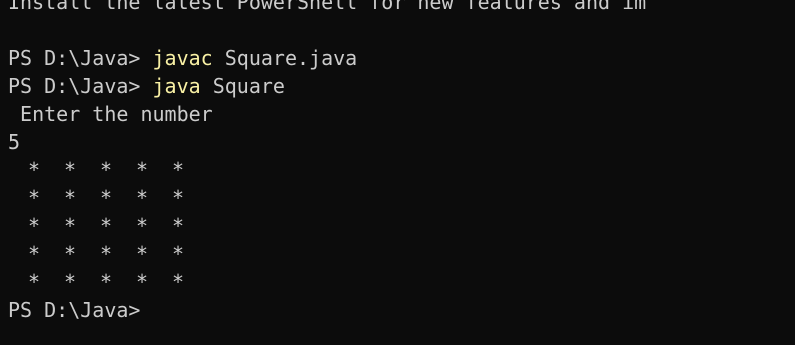  Describe the element at coordinates (401, 58) in the screenshot. I see `command-line-1: PS D:\Java> javac Square.java` at that location.